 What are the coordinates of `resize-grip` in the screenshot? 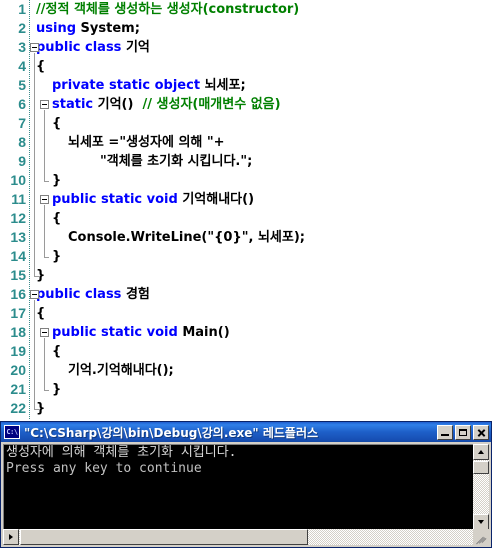 It's located at (481, 537).